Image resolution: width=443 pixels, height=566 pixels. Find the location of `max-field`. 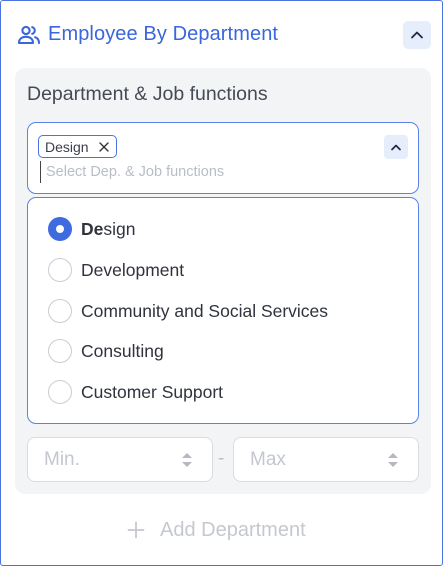

max-field is located at coordinates (326, 459).